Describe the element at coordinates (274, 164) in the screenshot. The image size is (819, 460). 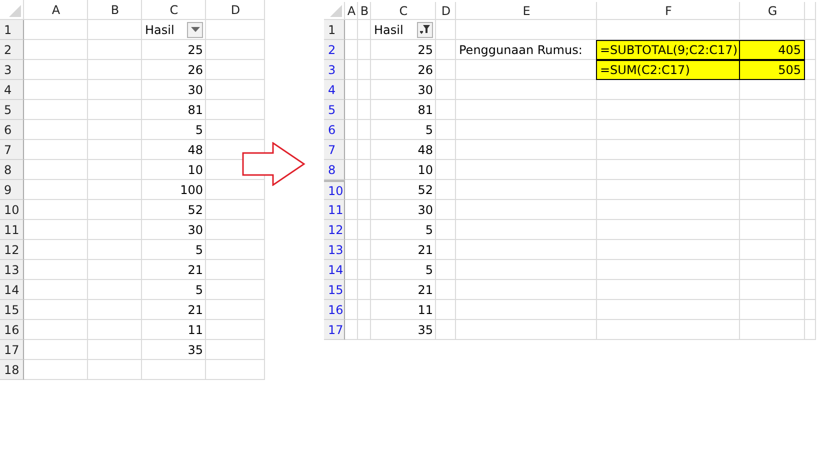
I see `arrow-icon` at that location.